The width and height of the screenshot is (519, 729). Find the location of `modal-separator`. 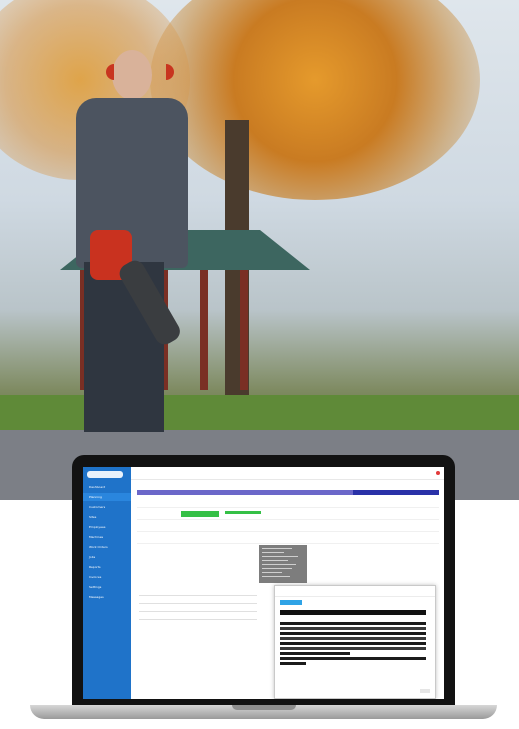

modal-separator is located at coordinates (355, 596).